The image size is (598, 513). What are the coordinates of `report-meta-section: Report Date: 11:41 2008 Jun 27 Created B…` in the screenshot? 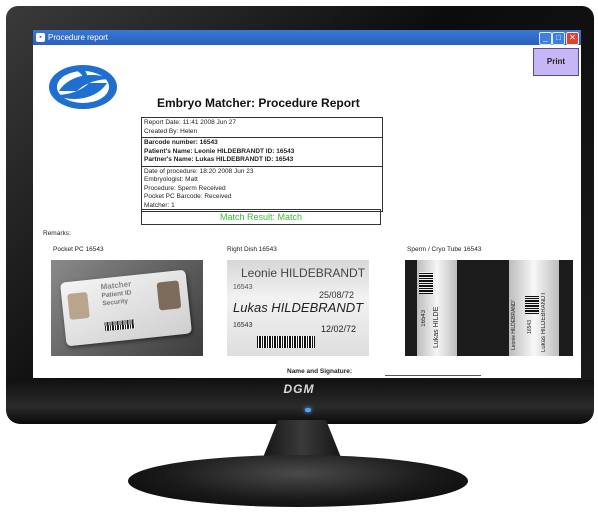 It's located at (262, 127).